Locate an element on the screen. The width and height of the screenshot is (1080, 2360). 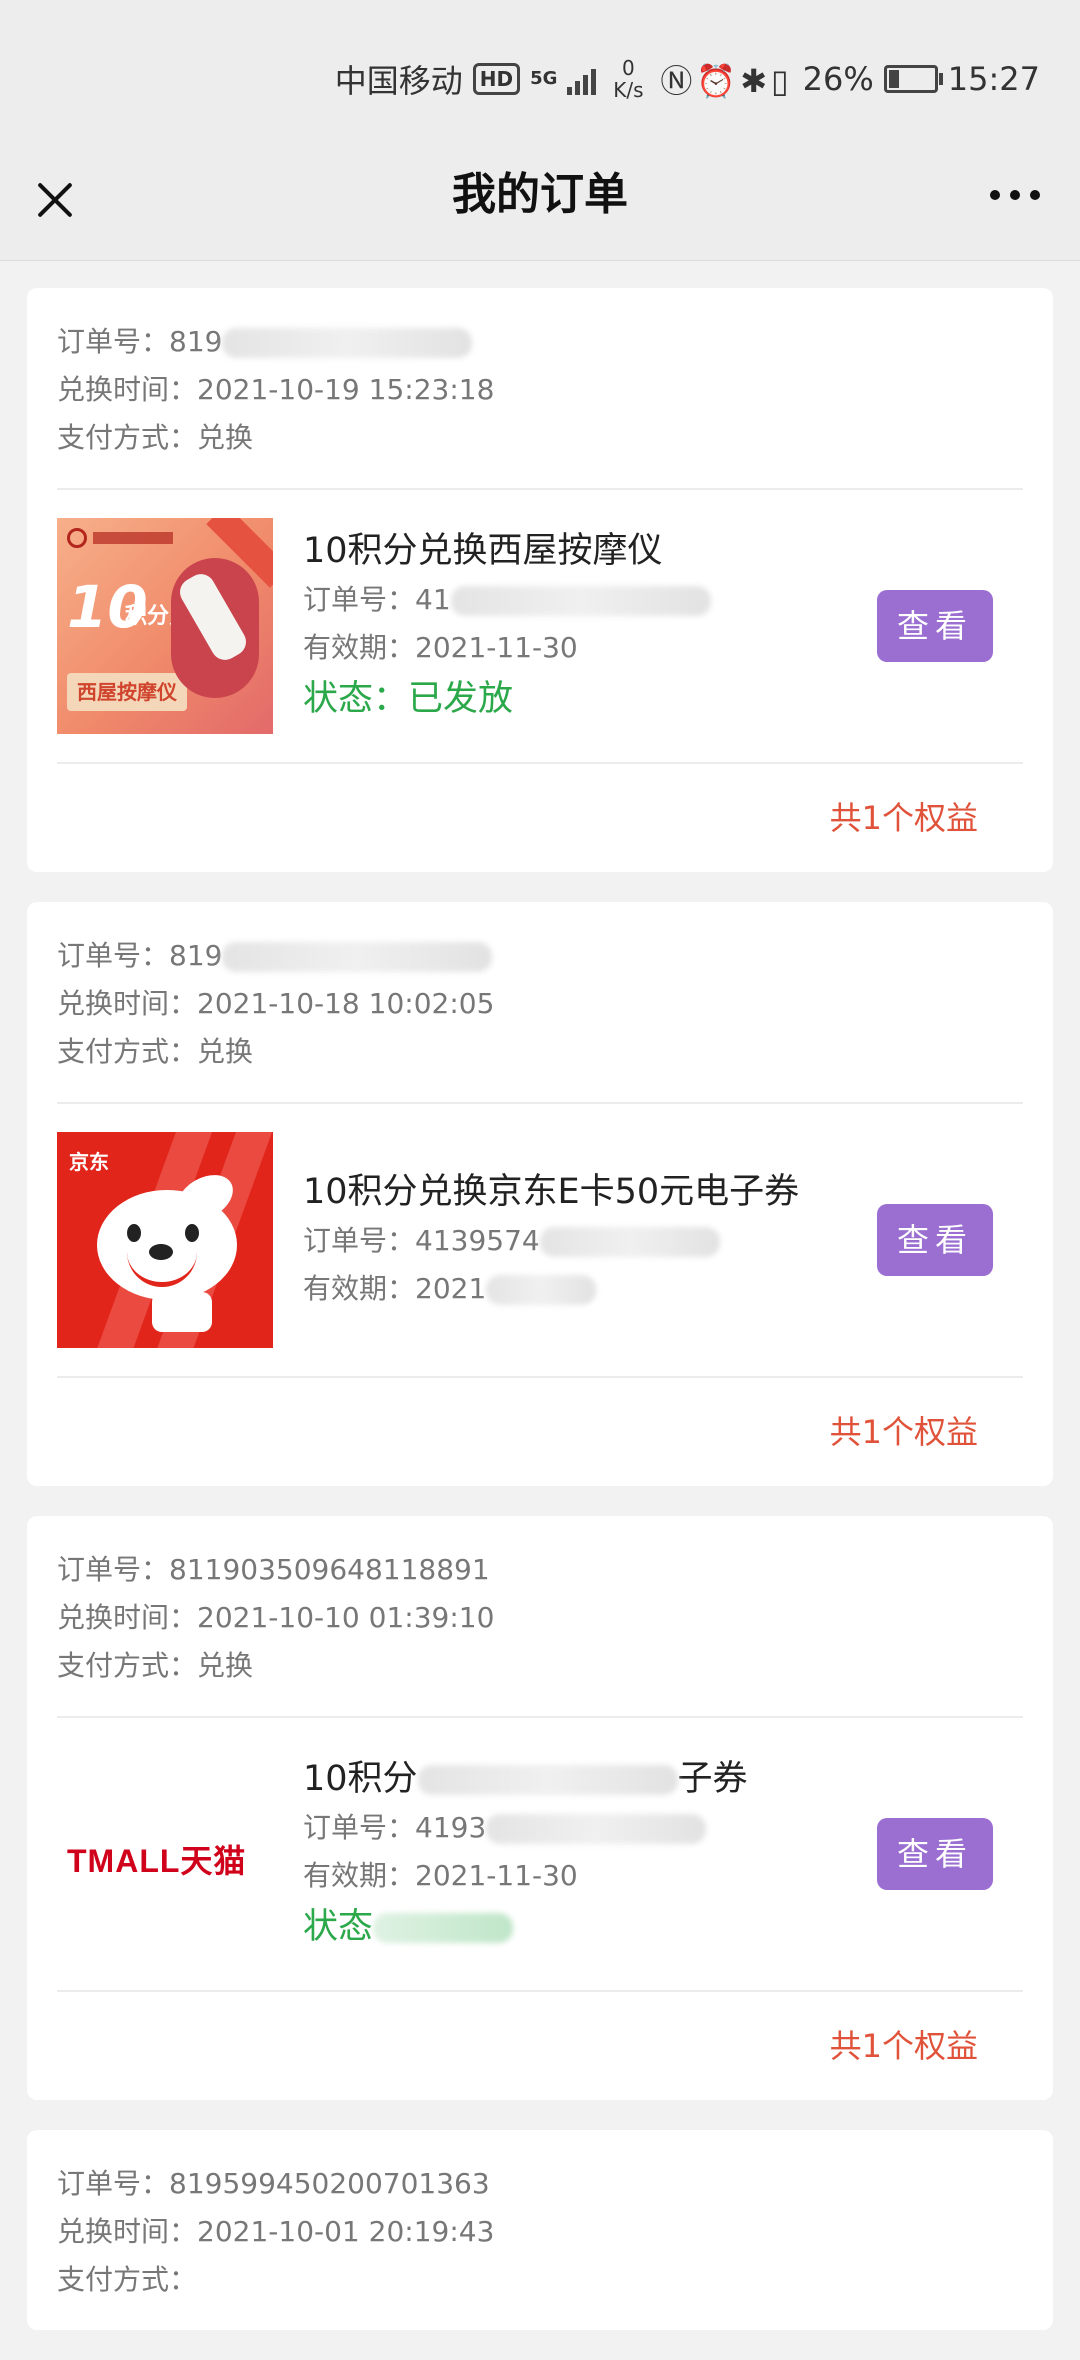
exchange-time-line: 兑换时间：2021-10-01 20:19:43 is located at coordinates (540, 2232).